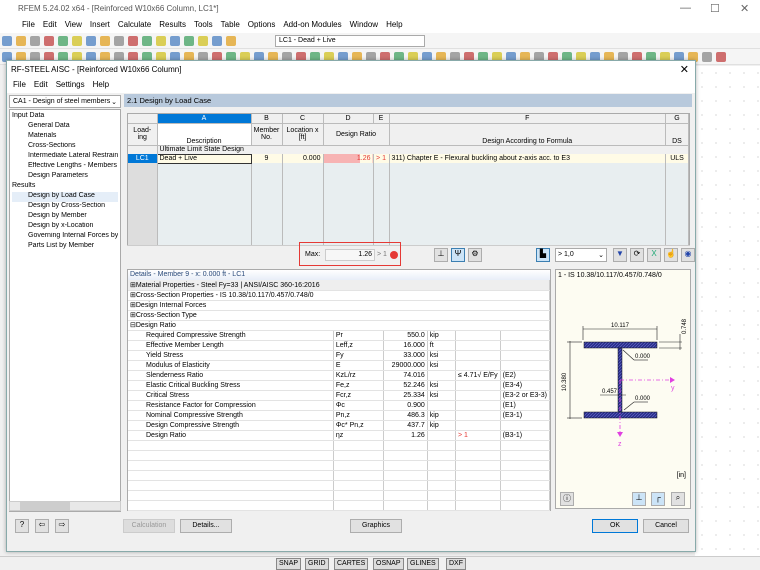 The height and width of the screenshot is (570, 760). Describe the element at coordinates (458, 255) in the screenshot. I see `relationship-button: Ψ` at that location.